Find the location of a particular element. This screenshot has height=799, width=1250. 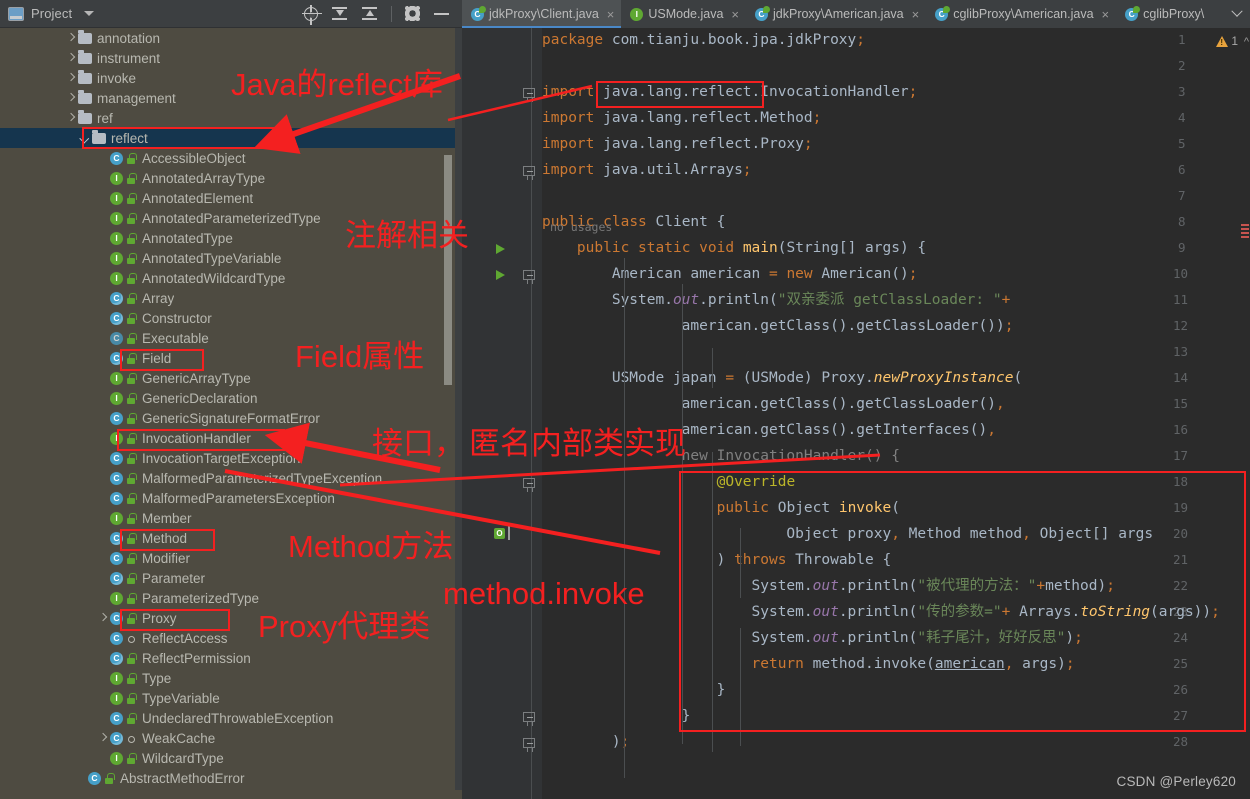

error-stripe-marks is located at coordinates (1245, 232).